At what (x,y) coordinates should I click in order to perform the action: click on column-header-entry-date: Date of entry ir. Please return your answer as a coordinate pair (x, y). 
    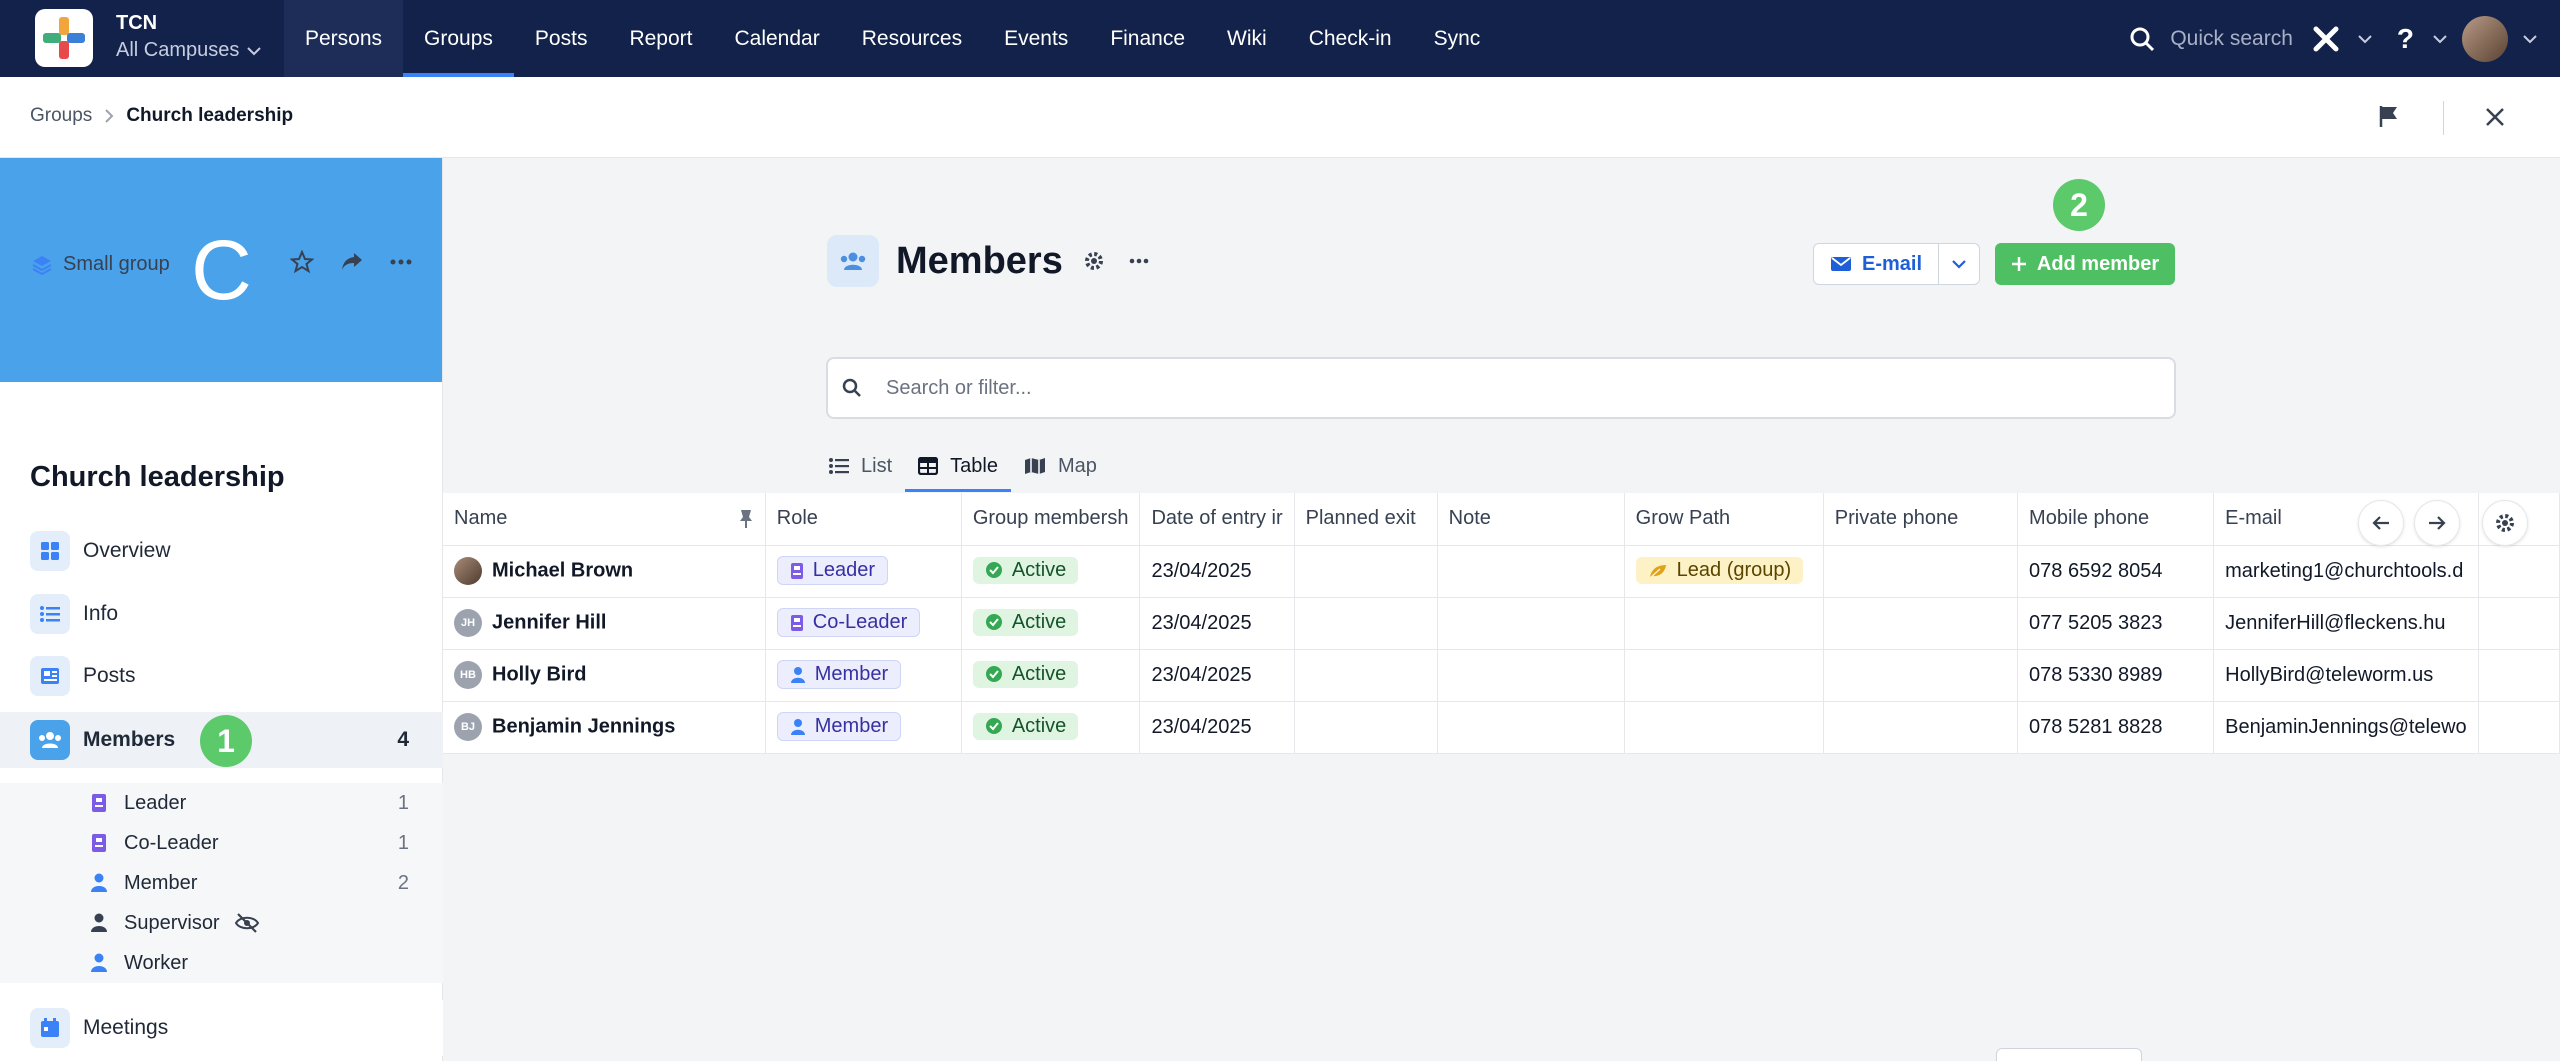
    Looking at the image, I should click on (1217, 519).